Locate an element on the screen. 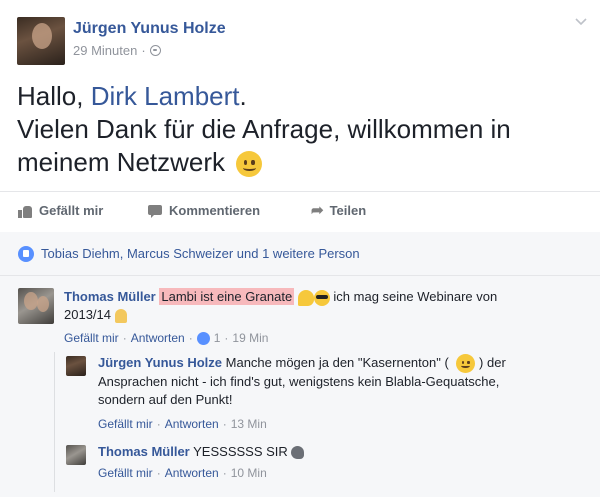  flexed-biceps-icon is located at coordinates (305, 297).